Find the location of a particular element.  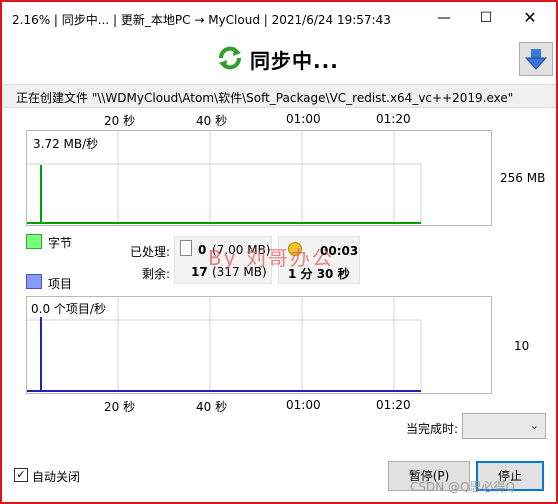

maximize-button: ☐ is located at coordinates (486, 18).